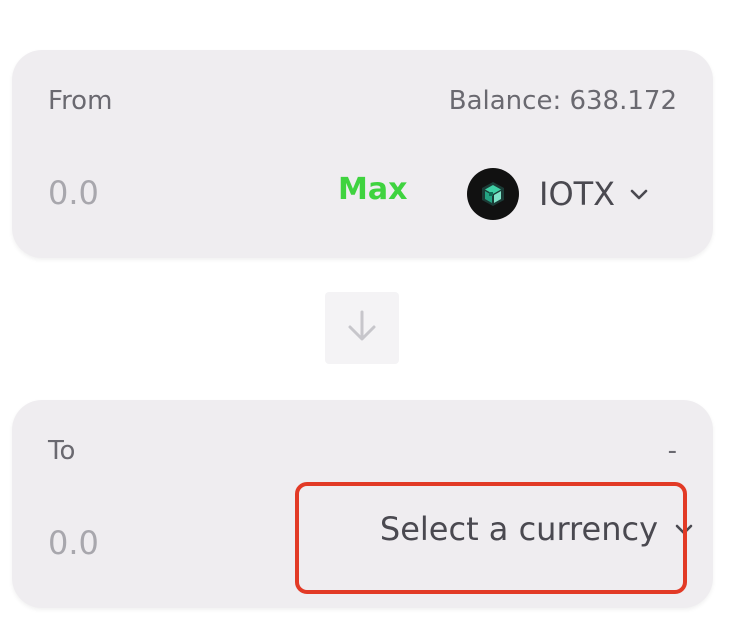  I want to click on arrow-down-icon, so click(362, 328).